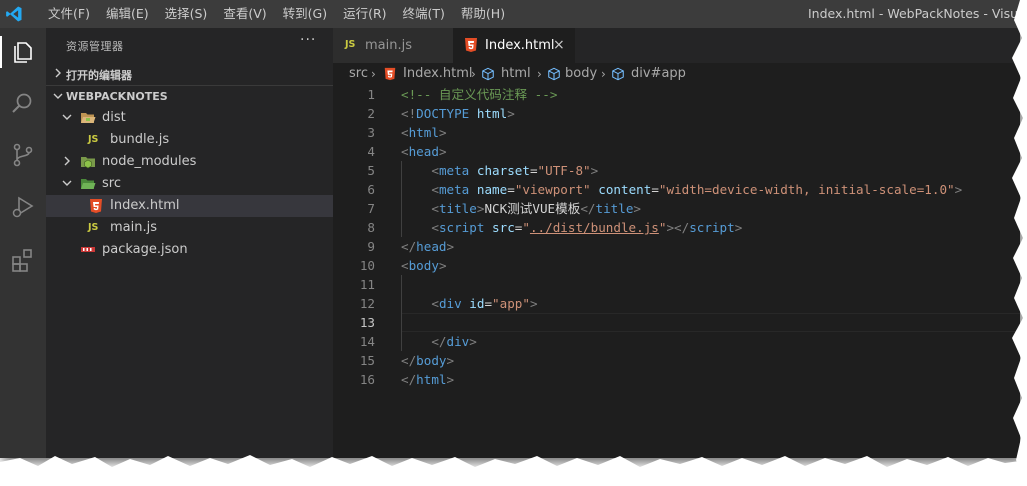 The height and width of the screenshot is (486, 1027). I want to click on code-text: <body>, so click(424, 265).